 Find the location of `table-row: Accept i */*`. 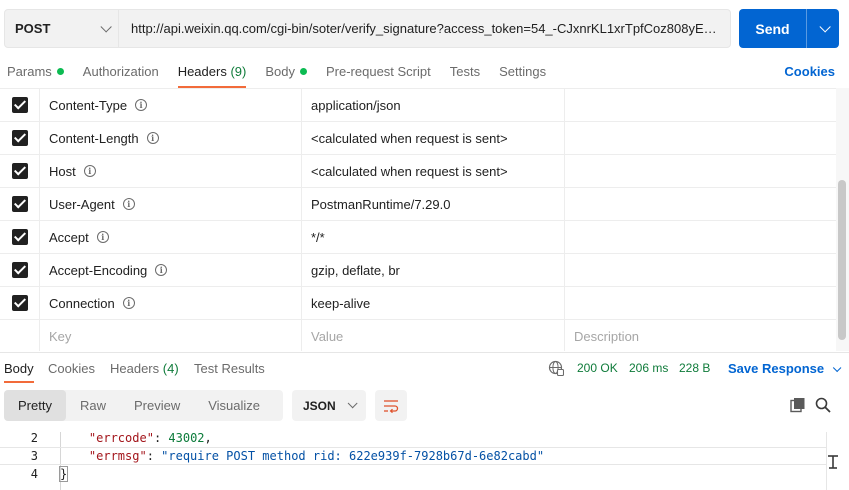

table-row: Accept i */* is located at coordinates (418, 237).